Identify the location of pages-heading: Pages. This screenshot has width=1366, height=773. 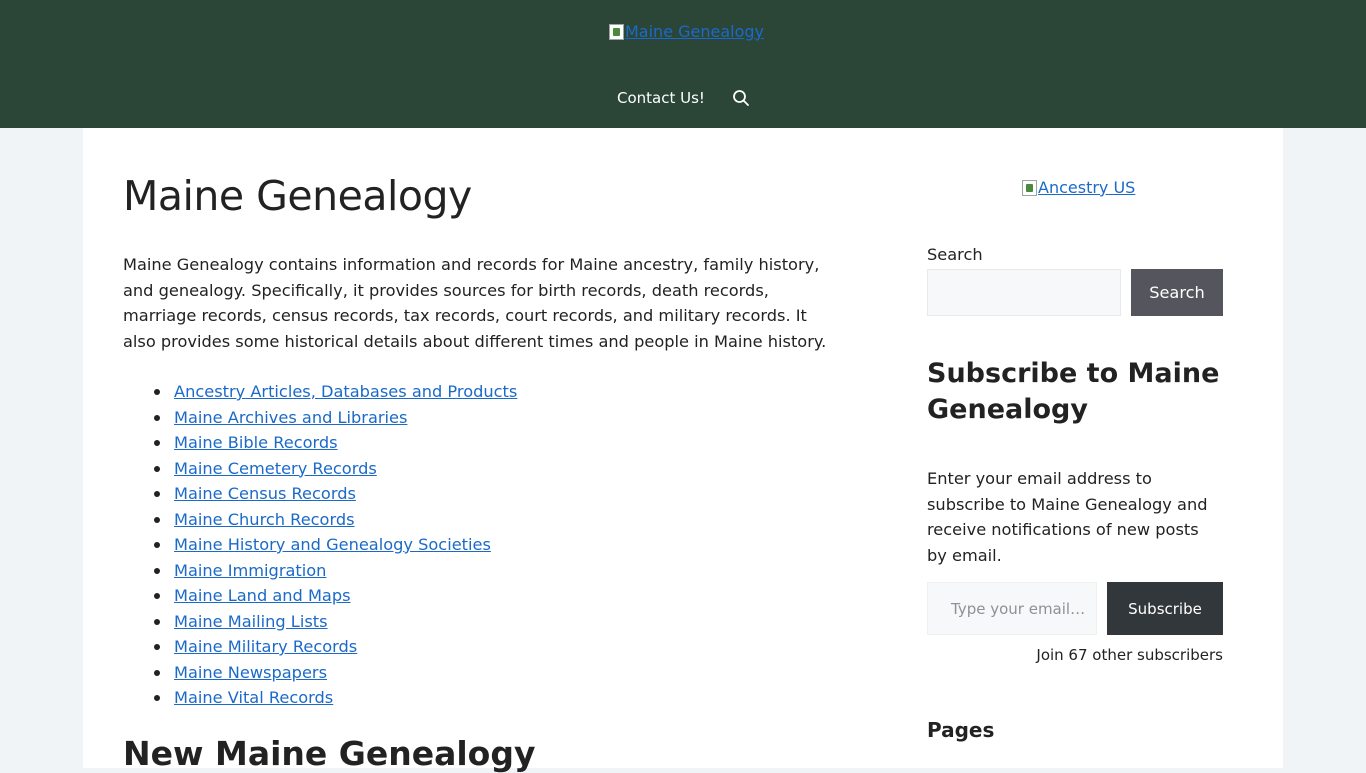
(961, 730).